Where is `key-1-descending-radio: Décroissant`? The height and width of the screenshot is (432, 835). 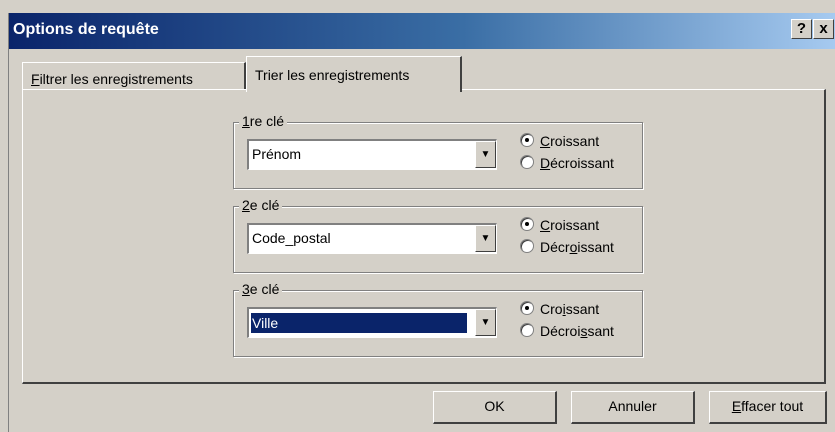 key-1-descending-radio: Décroissant is located at coordinates (567, 163).